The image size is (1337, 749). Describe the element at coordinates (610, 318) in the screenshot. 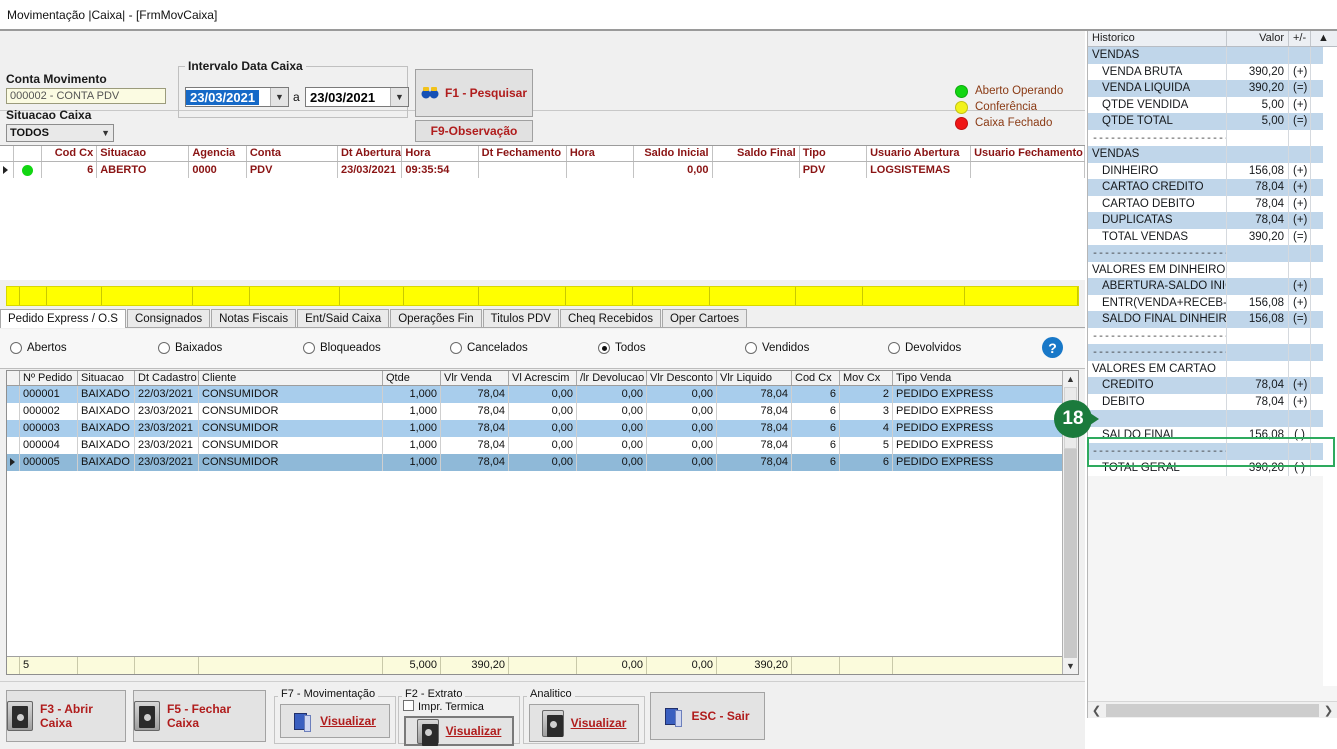

I see `tab-6: Cheq Recebidos` at that location.